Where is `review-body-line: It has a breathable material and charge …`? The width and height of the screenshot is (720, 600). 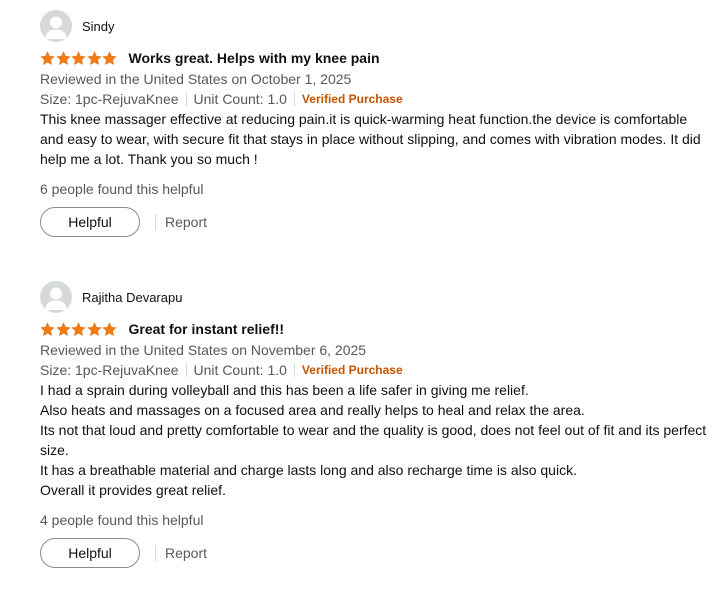
review-body-line: It has a breathable material and charge … is located at coordinates (308, 470).